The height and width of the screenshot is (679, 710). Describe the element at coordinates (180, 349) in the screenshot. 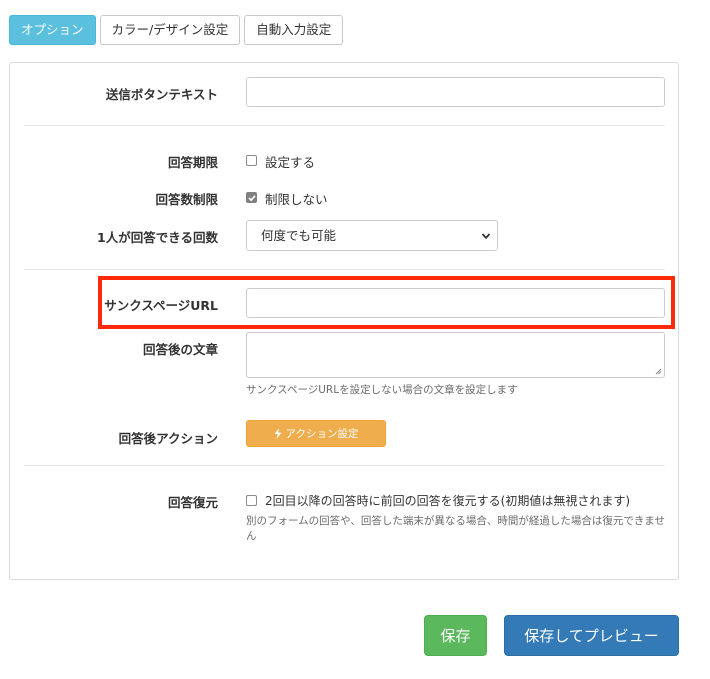

I see `after-text-label: 回答後の文章` at that location.